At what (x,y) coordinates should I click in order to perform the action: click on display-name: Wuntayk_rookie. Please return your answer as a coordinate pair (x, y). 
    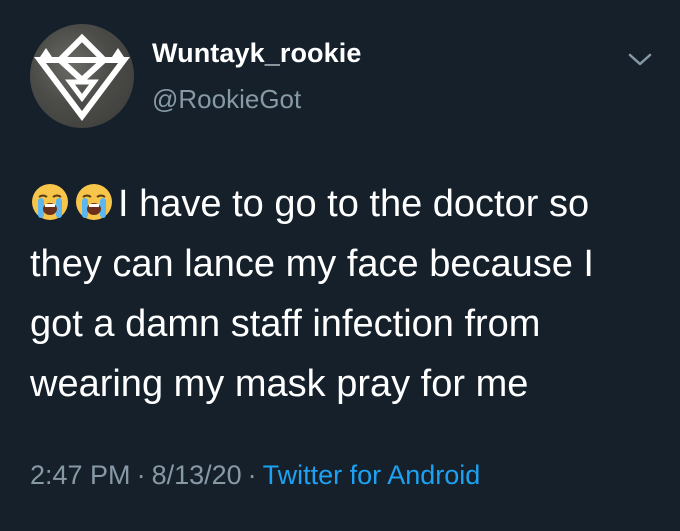
    Looking at the image, I should click on (256, 53).